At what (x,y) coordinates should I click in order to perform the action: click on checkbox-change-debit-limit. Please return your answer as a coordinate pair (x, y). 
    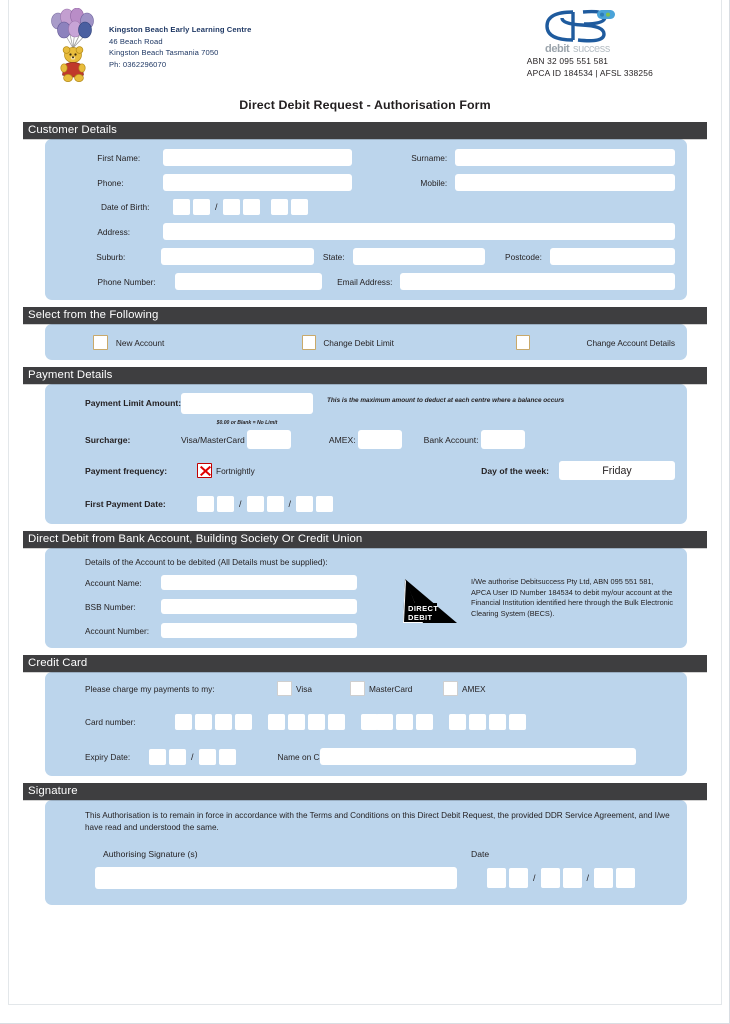
    Looking at the image, I should click on (309, 342).